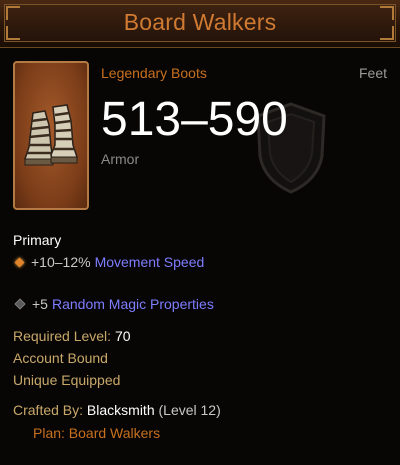  I want to click on item-name: Board Walkers, so click(200, 22).